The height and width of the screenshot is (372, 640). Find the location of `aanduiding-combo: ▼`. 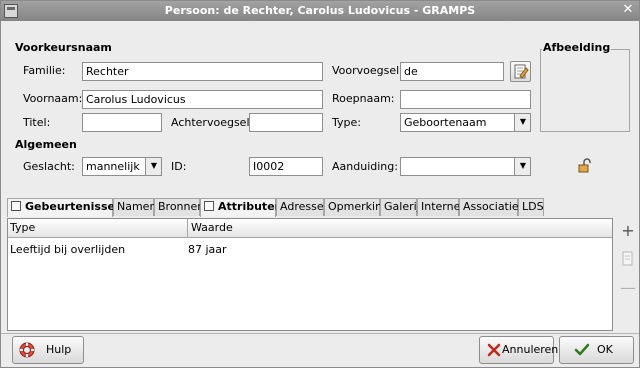

aanduiding-combo: ▼ is located at coordinates (465, 166).